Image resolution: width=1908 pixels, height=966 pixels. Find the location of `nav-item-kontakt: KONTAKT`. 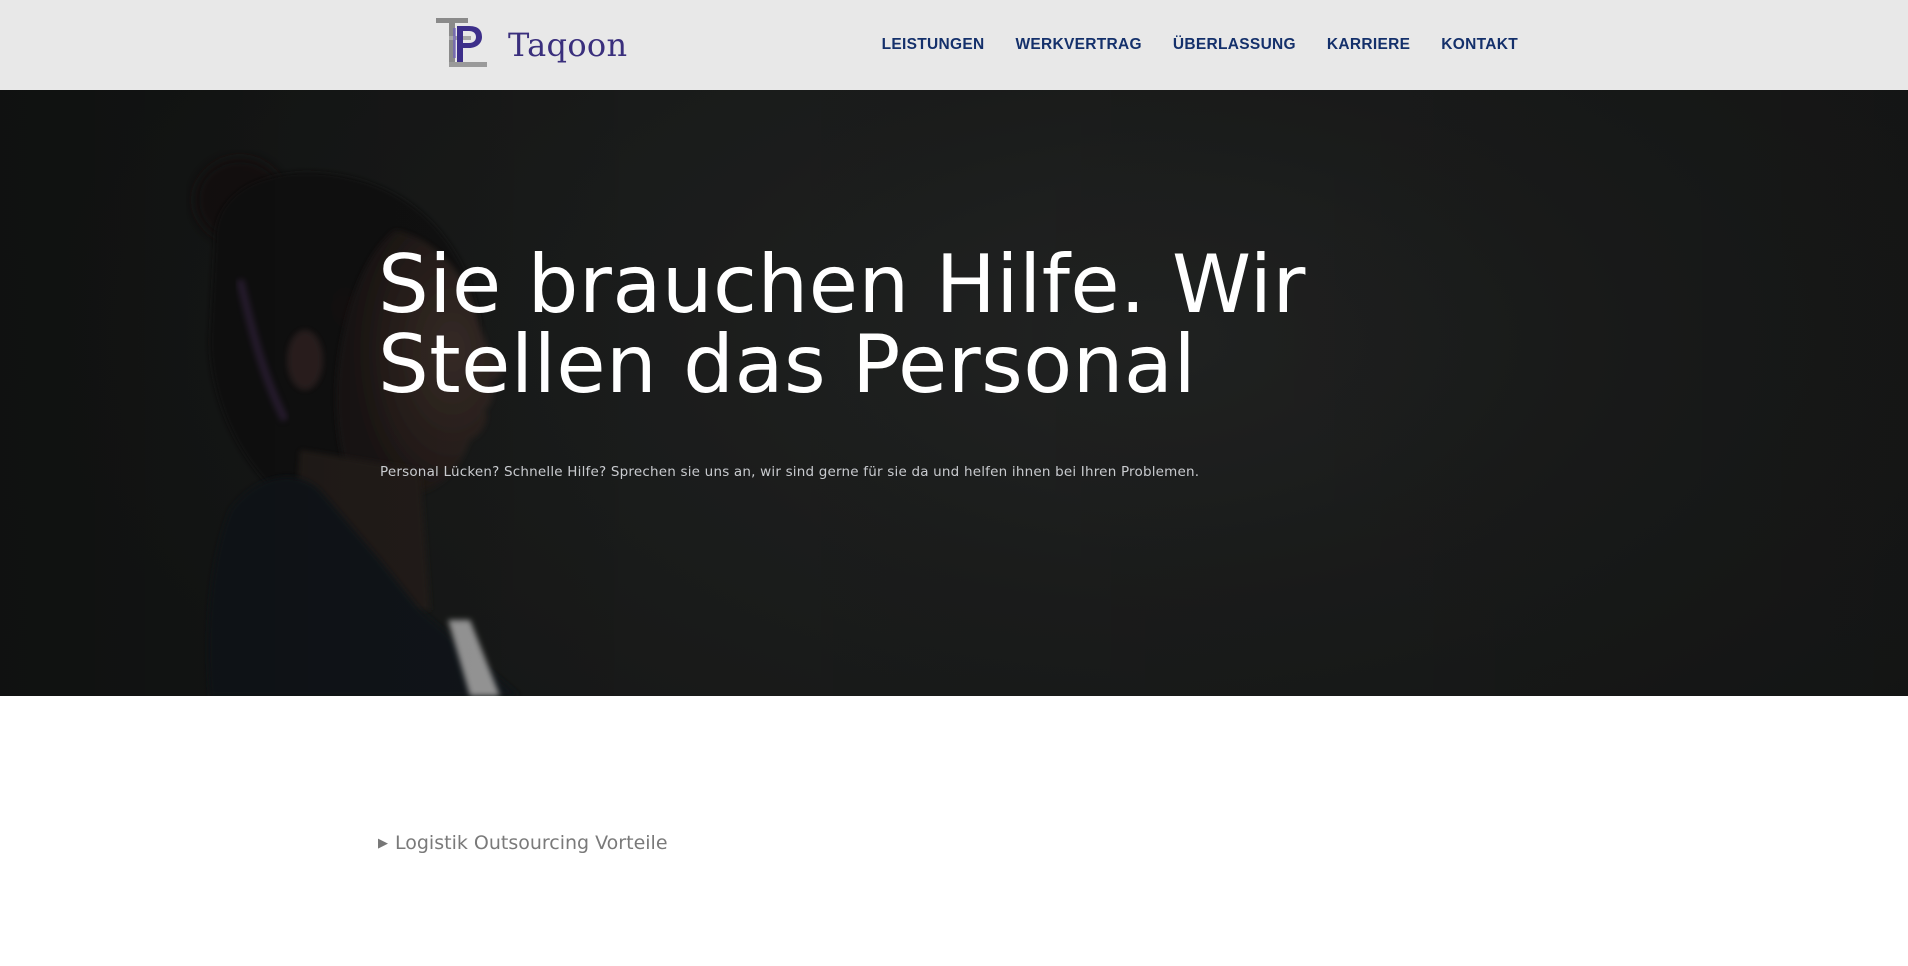

nav-item-kontakt: KONTAKT is located at coordinates (1479, 45).